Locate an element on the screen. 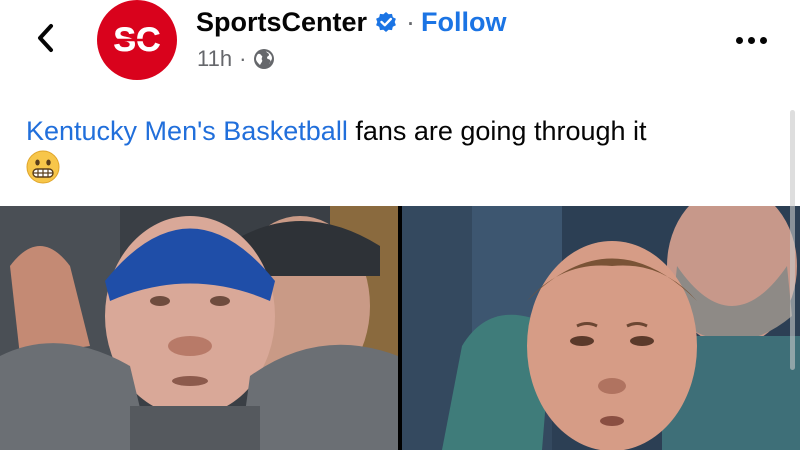 Image resolution: width=800 pixels, height=450 pixels. avatar: SC is located at coordinates (137, 40).